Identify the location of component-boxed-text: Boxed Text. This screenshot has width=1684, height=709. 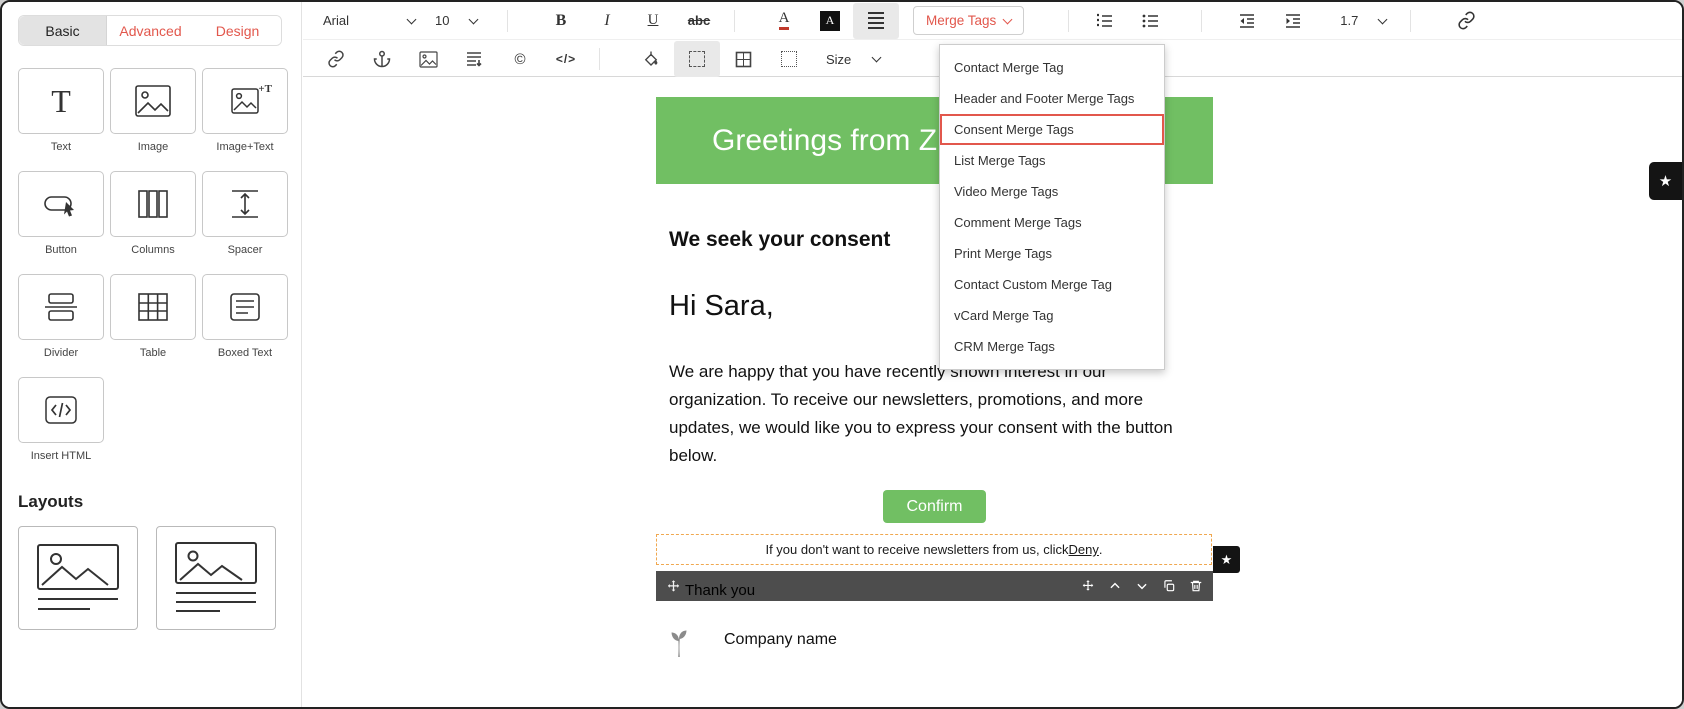
(245, 316).